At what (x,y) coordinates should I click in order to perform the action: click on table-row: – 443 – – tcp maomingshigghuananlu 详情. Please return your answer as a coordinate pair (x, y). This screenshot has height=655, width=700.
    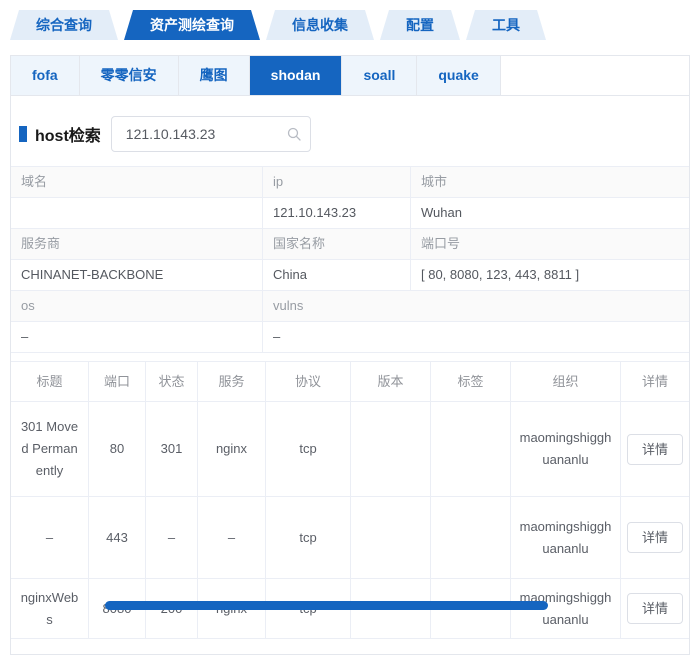
    Looking at the image, I should click on (350, 538).